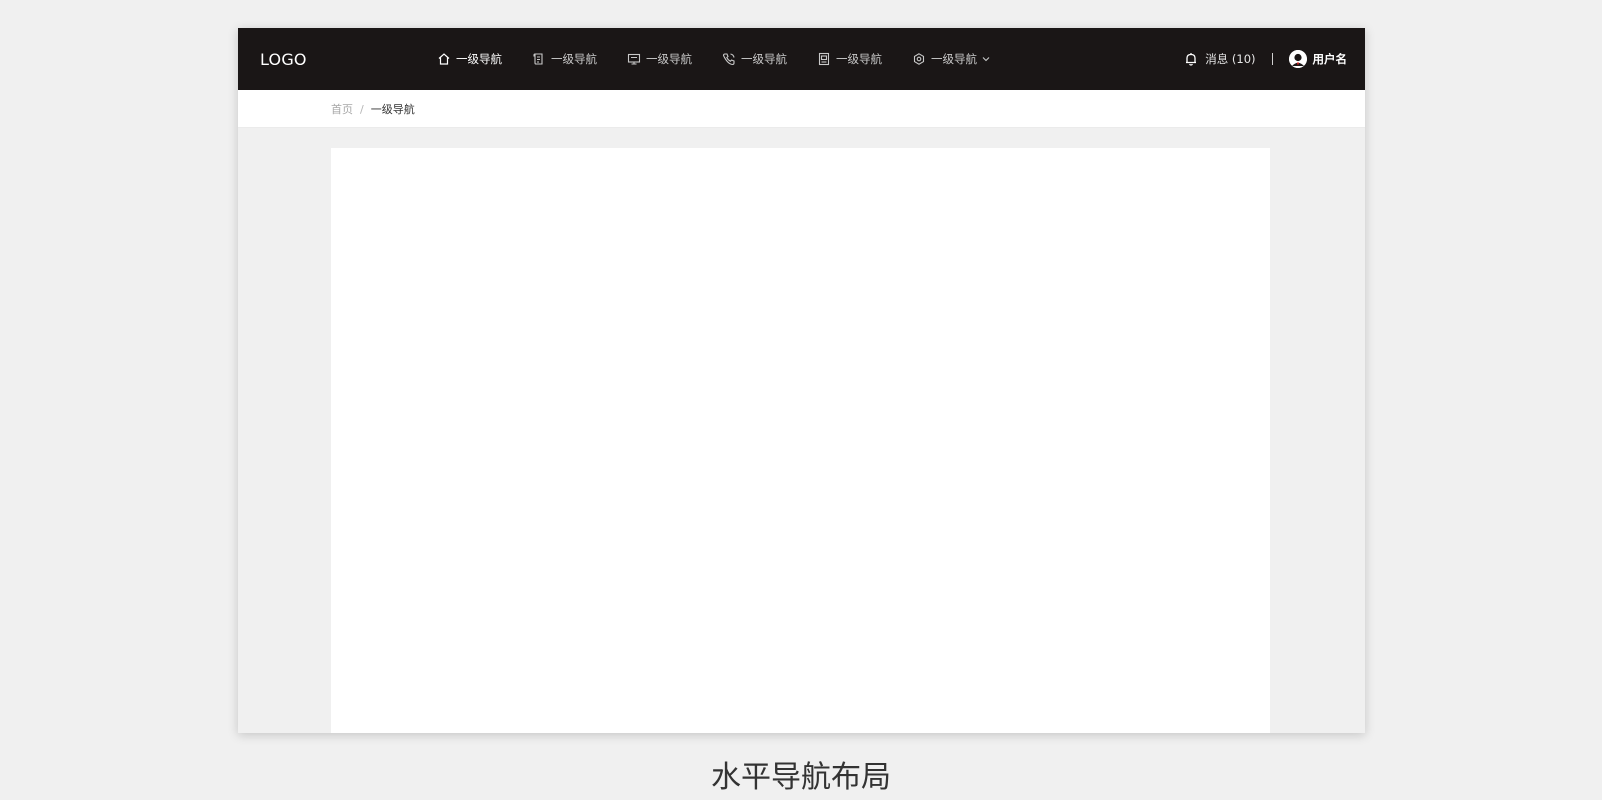 The height and width of the screenshot is (800, 1602). Describe the element at coordinates (824, 59) in the screenshot. I see `image-icon` at that location.